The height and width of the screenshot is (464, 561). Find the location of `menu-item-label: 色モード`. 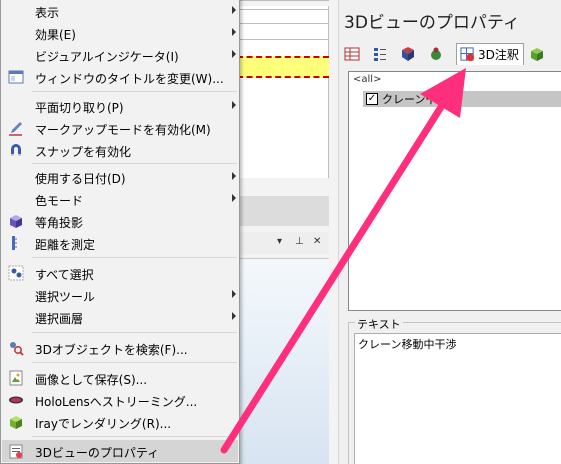

menu-item-label: 色モード is located at coordinates (59, 201).